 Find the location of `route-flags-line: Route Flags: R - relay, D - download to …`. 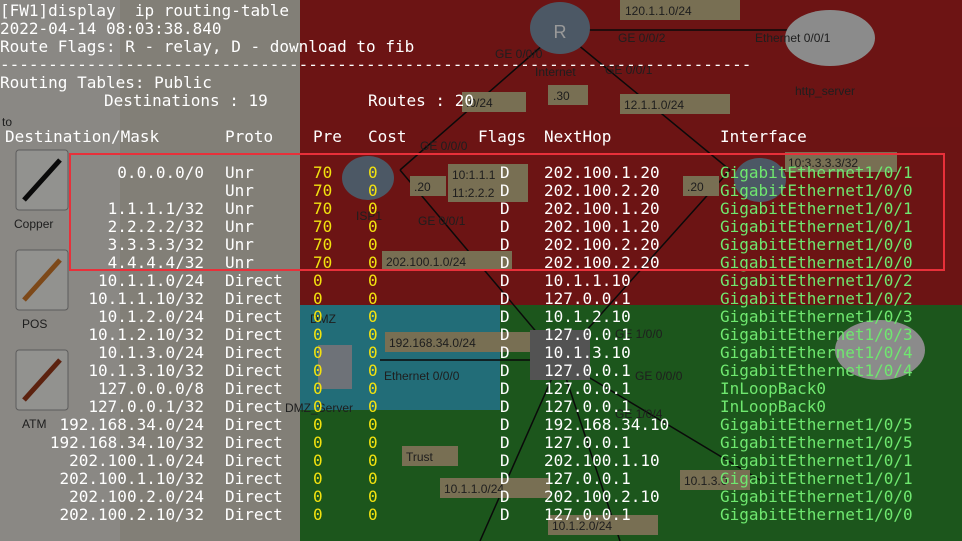

route-flags-line: Route Flags: R - relay, D - download to … is located at coordinates (207, 46).